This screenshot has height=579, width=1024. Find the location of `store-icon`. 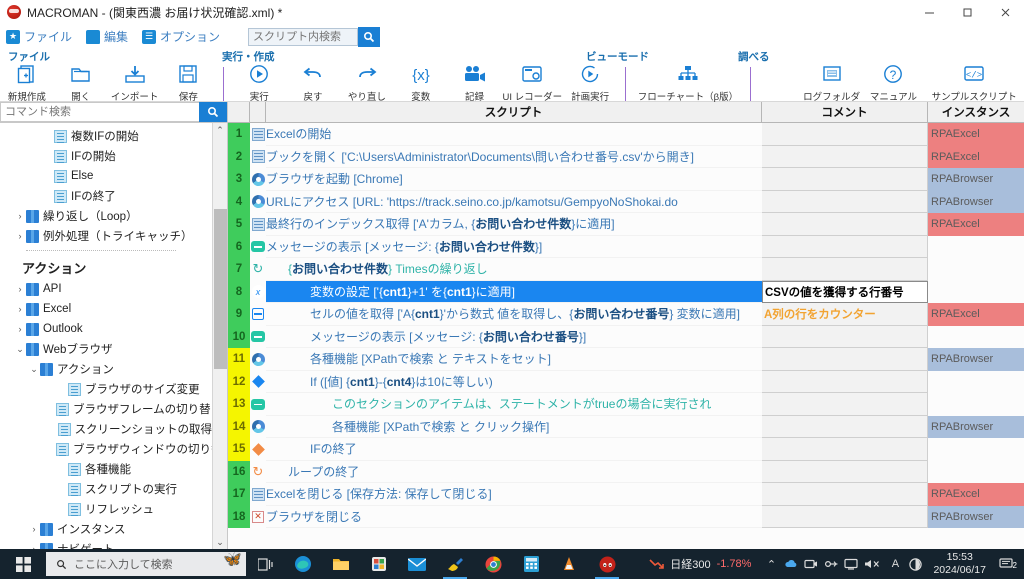

store-icon is located at coordinates (379, 564).